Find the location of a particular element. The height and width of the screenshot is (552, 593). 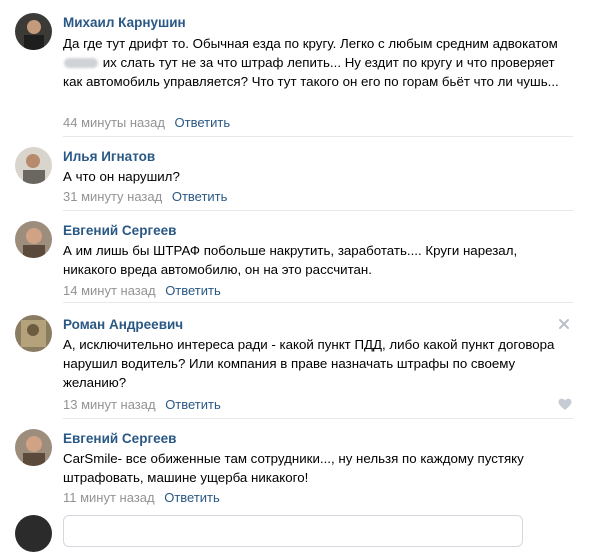

comment-meta: 14 минут назад Ответить is located at coordinates (142, 291).